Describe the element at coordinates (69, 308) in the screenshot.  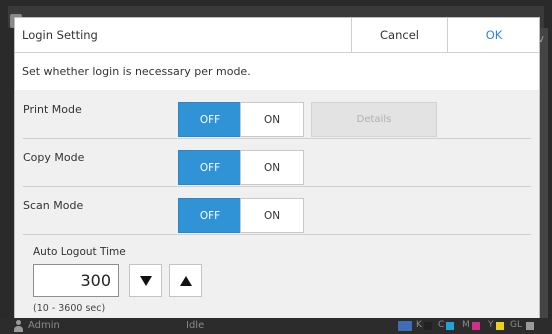
I see `auto-logout-range: (10 - 3600 sec)` at that location.